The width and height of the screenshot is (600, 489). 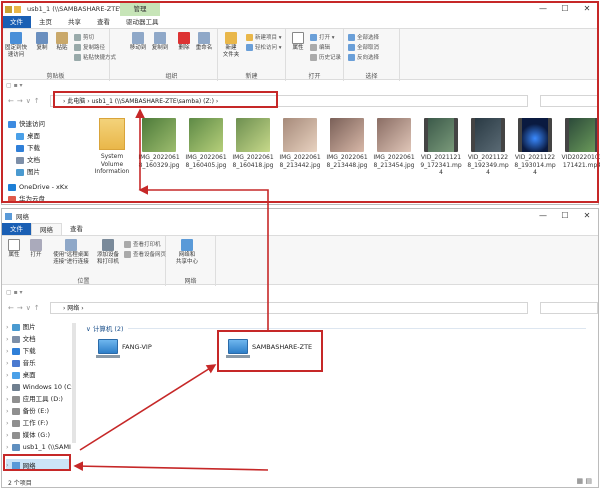 I want to click on arrow-to-computer, so click(x=148, y=407).